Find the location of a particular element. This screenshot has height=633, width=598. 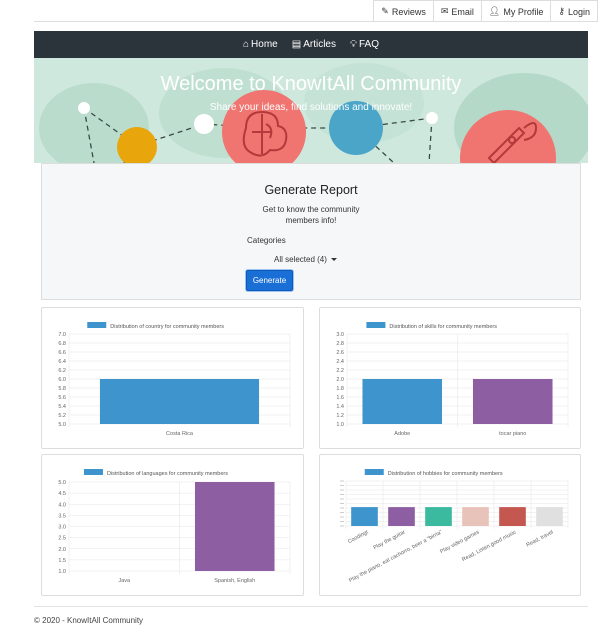

y-tick-label: 6.0 is located at coordinates (62, 380).